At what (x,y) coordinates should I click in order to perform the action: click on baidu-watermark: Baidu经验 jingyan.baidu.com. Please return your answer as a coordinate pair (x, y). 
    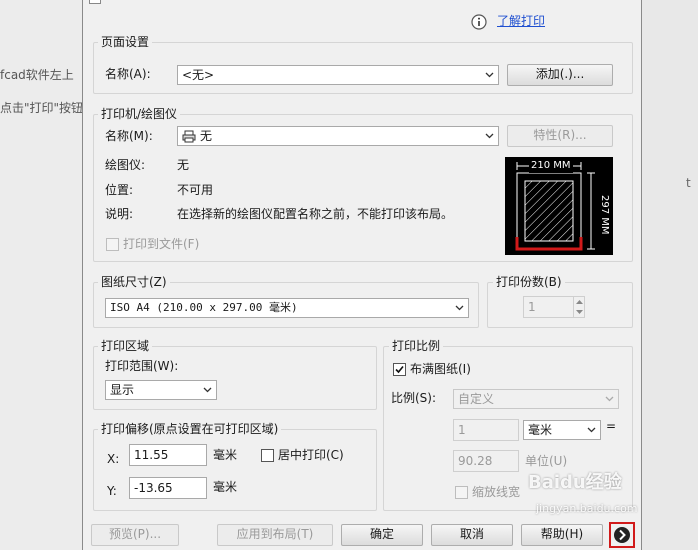
    Looking at the image, I should click on (598, 498).